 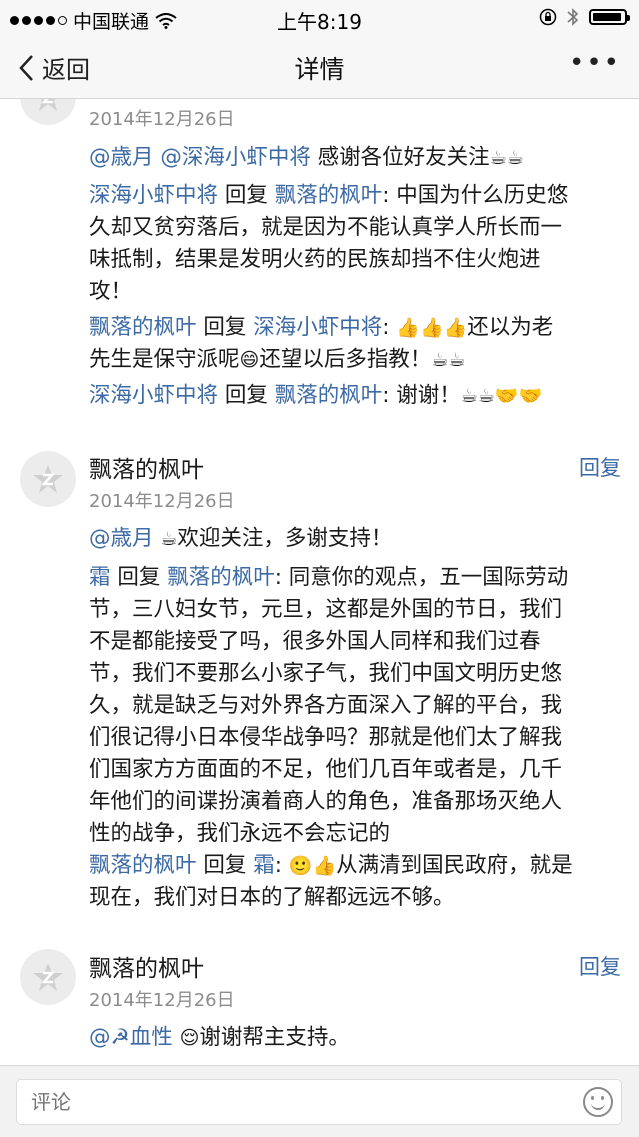 What do you see at coordinates (609, 17) in the screenshot?
I see `battery-icon` at bounding box center [609, 17].